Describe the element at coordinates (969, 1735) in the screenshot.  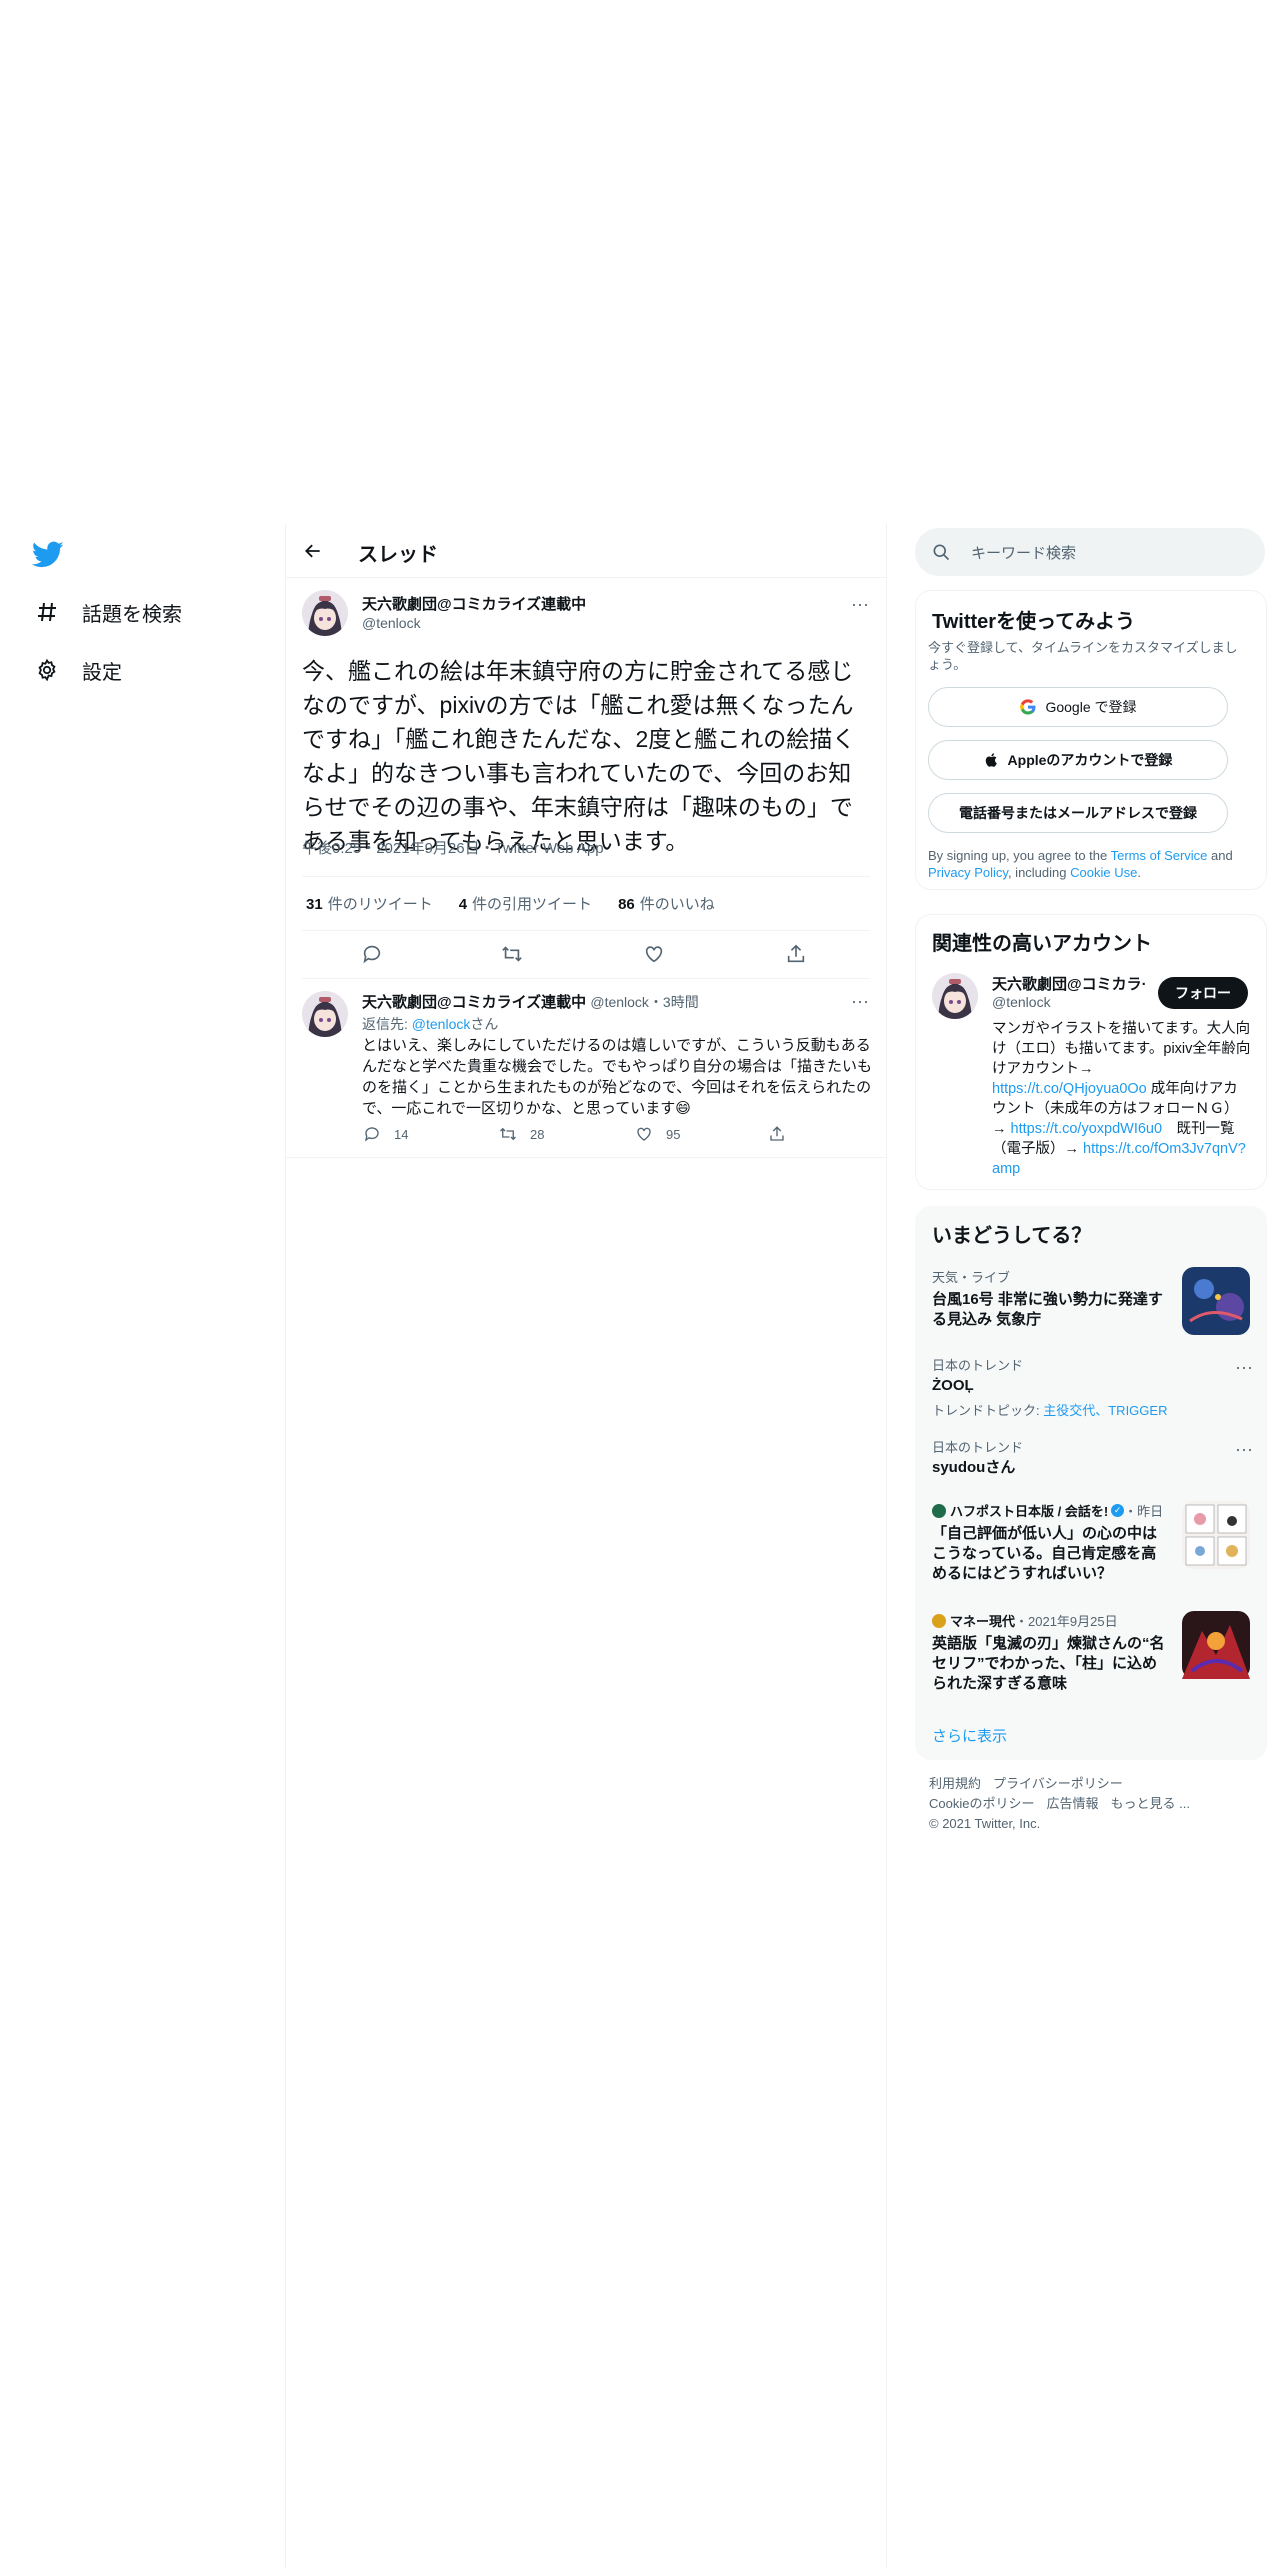
I see `show-more-link: さらに表示` at that location.